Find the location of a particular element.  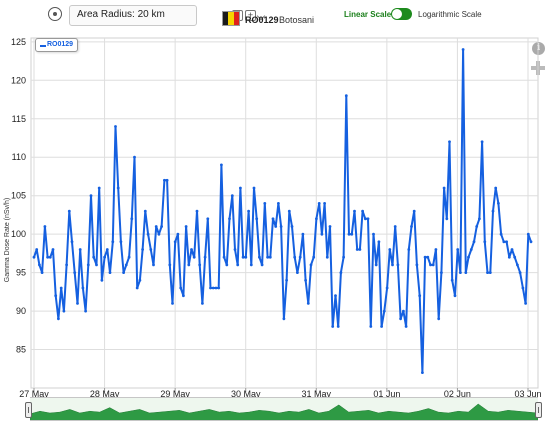

navigator-left-handle is located at coordinates (28, 410).